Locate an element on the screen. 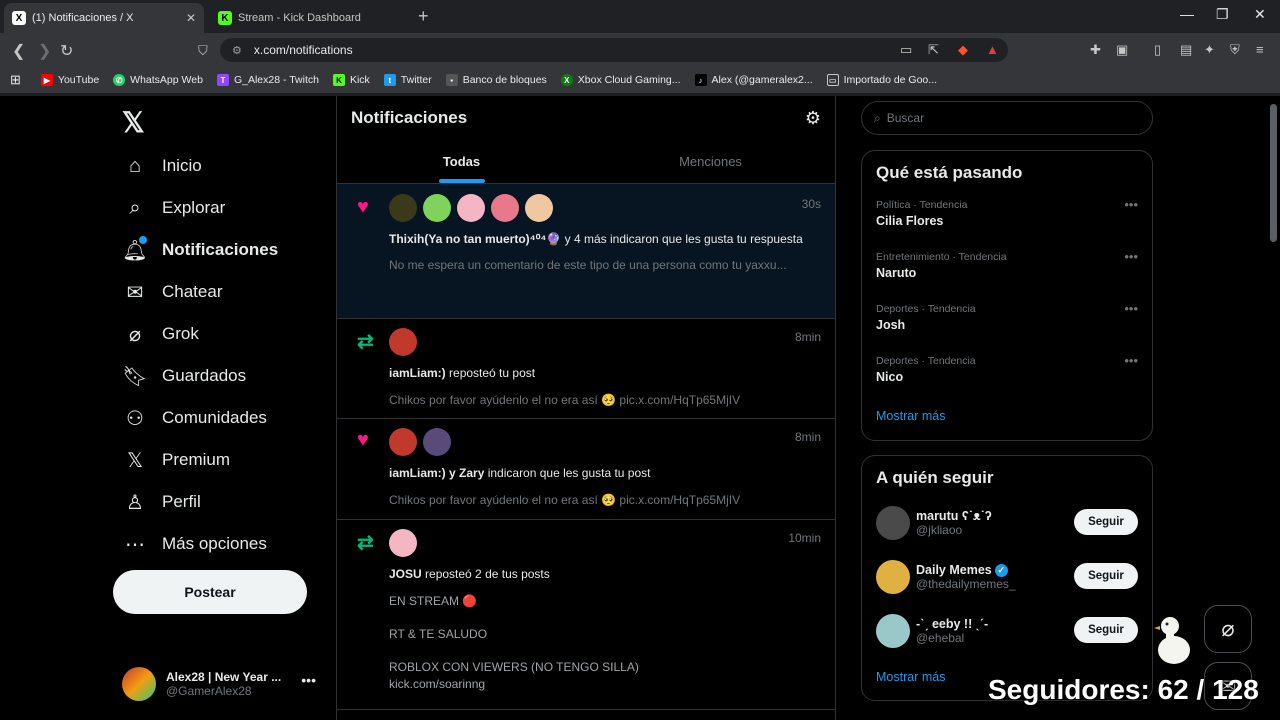 The image size is (1280, 720). browser-tab-notifications: X (1) Notificaciones / X ✕ is located at coordinates (104, 18).